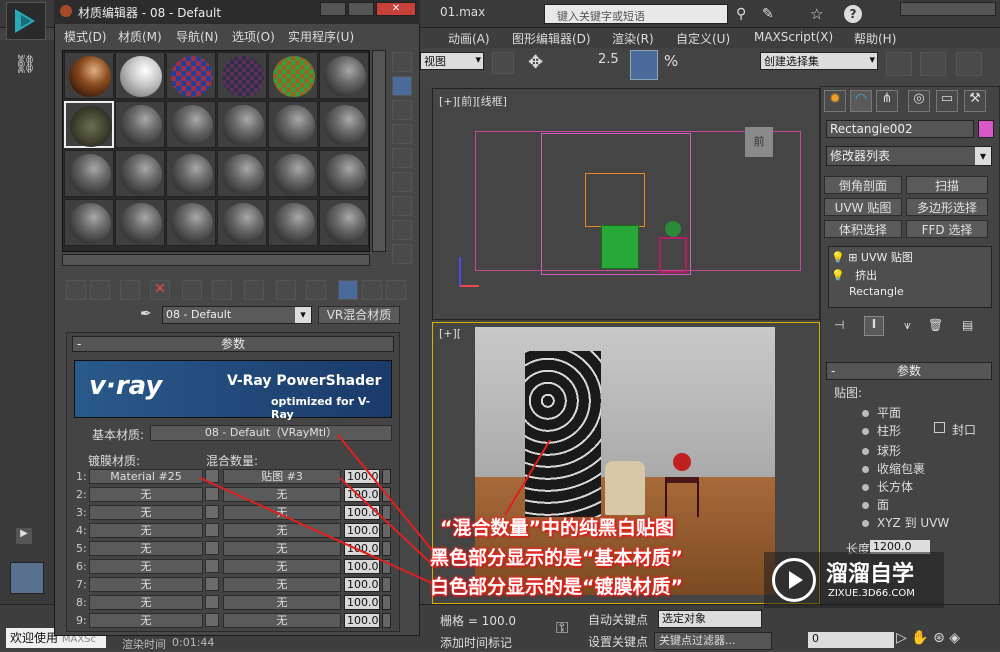  What do you see at coordinates (222, 290) in the screenshot?
I see `make-unique-material-icon` at bounding box center [222, 290].